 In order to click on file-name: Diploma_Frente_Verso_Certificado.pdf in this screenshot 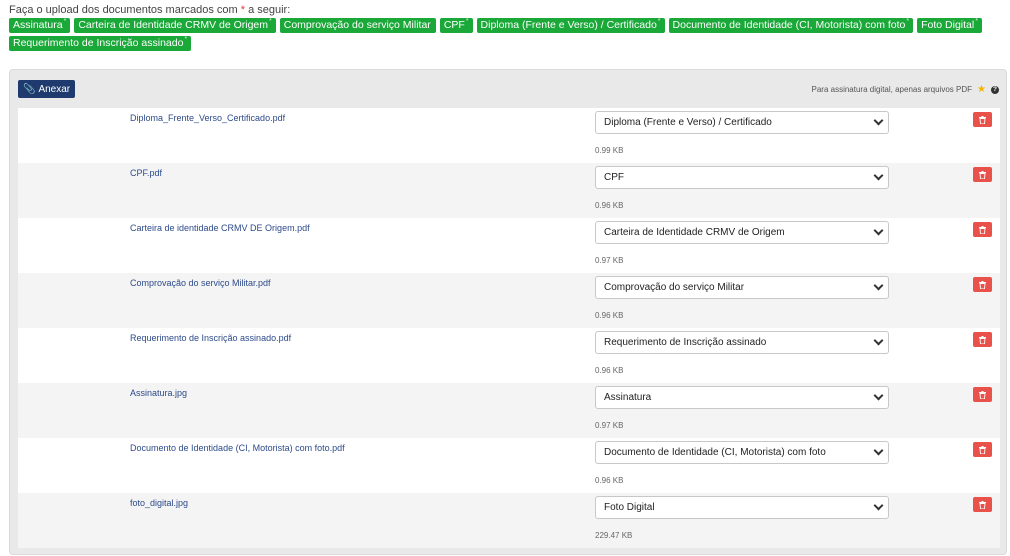, I will do `click(207, 118)`.